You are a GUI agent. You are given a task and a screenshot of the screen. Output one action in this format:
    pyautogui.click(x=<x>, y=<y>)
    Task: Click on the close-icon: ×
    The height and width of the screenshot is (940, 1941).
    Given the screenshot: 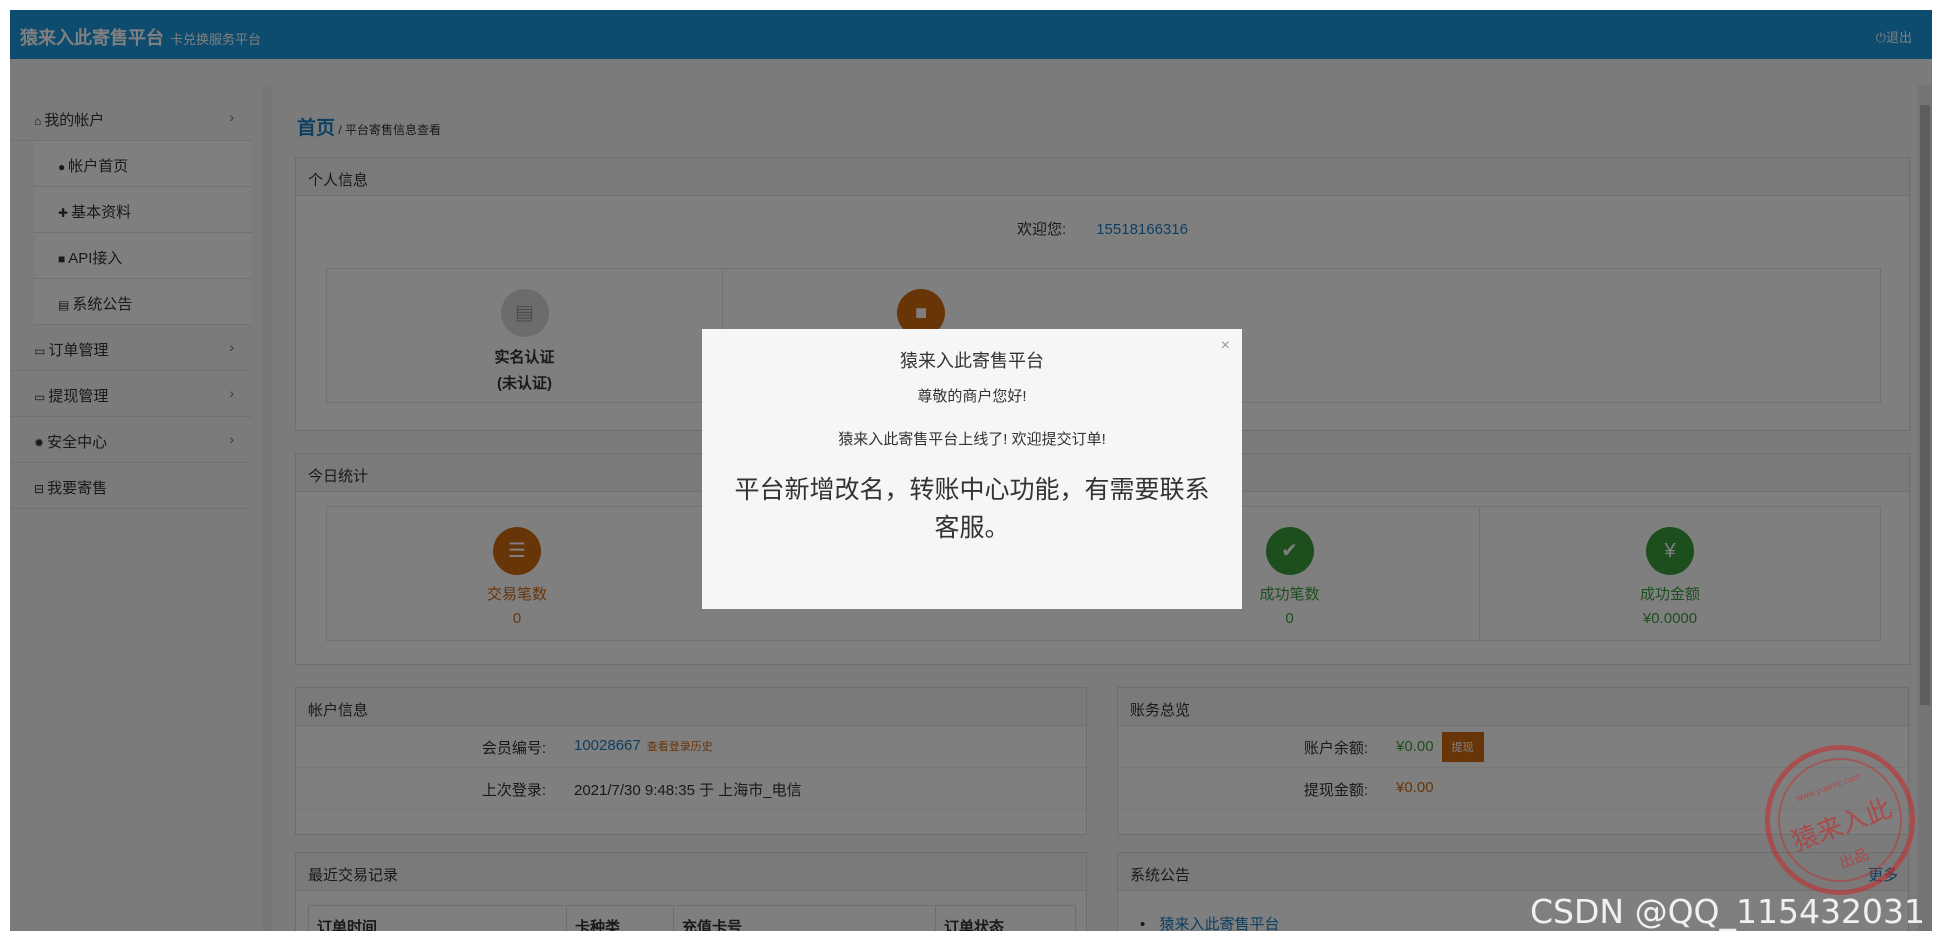 What is the action you would take?
    pyautogui.click(x=1225, y=346)
    